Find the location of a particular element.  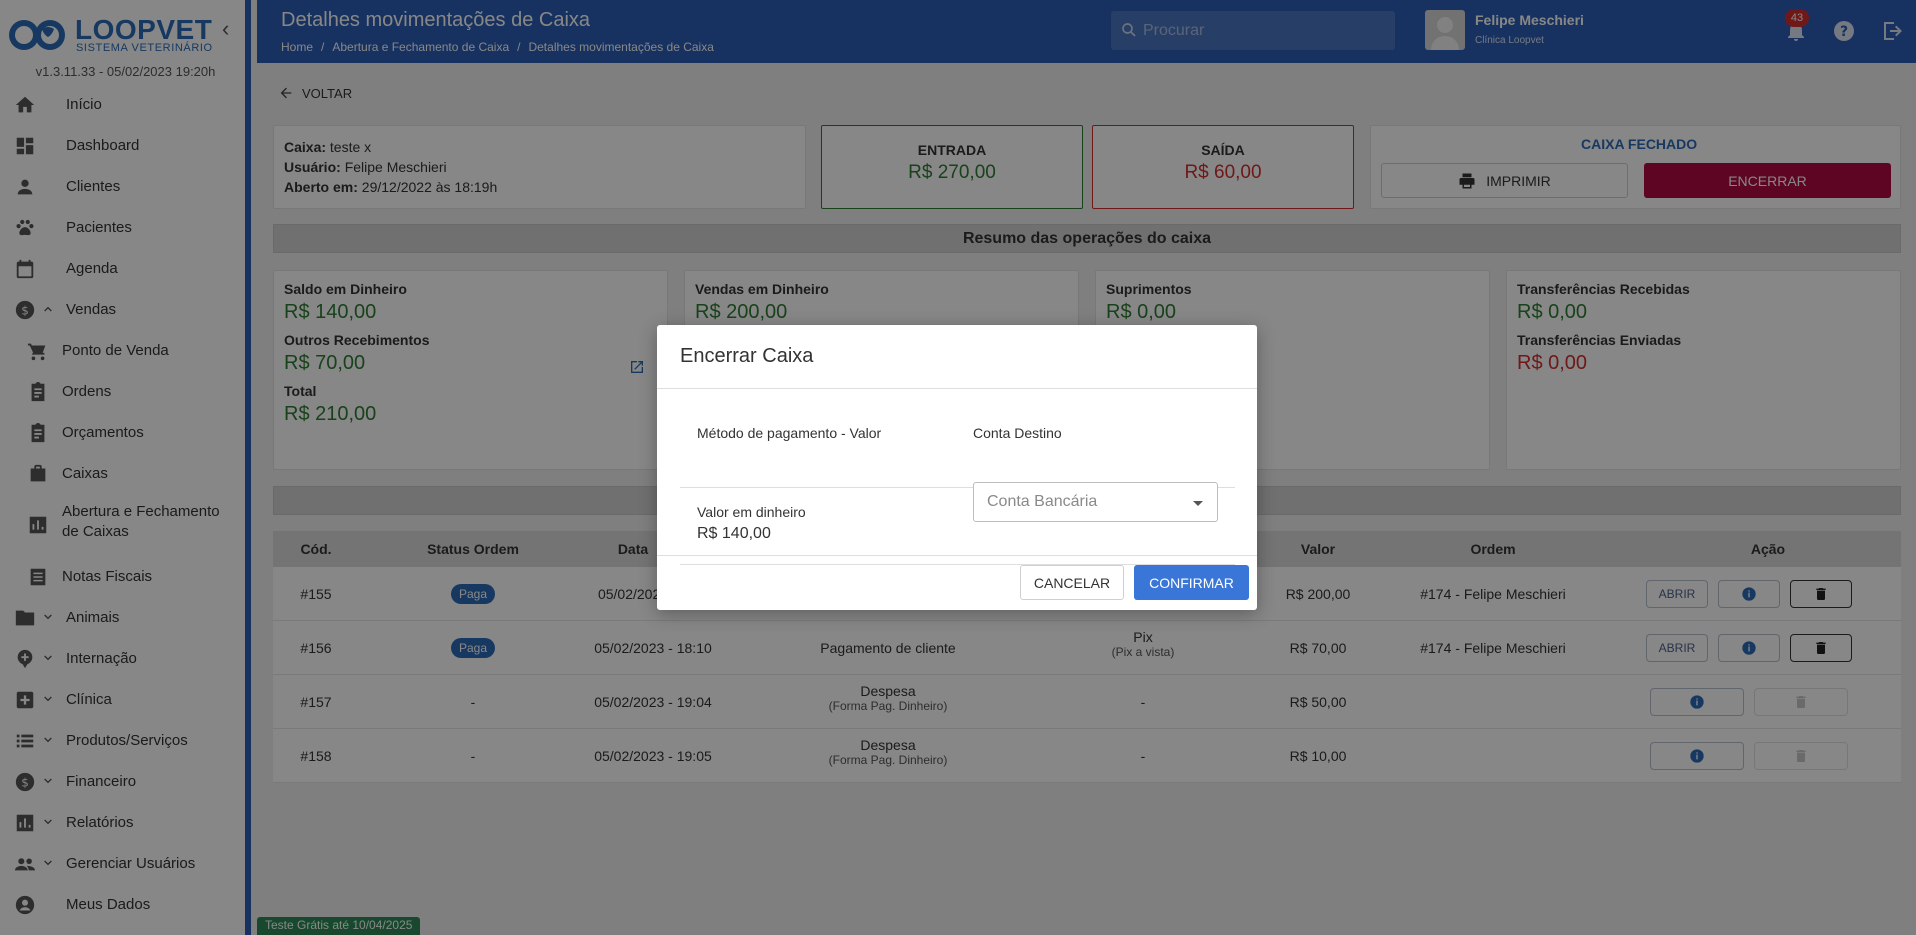

bank-account-select: Conta Bancária is located at coordinates (1095, 502).